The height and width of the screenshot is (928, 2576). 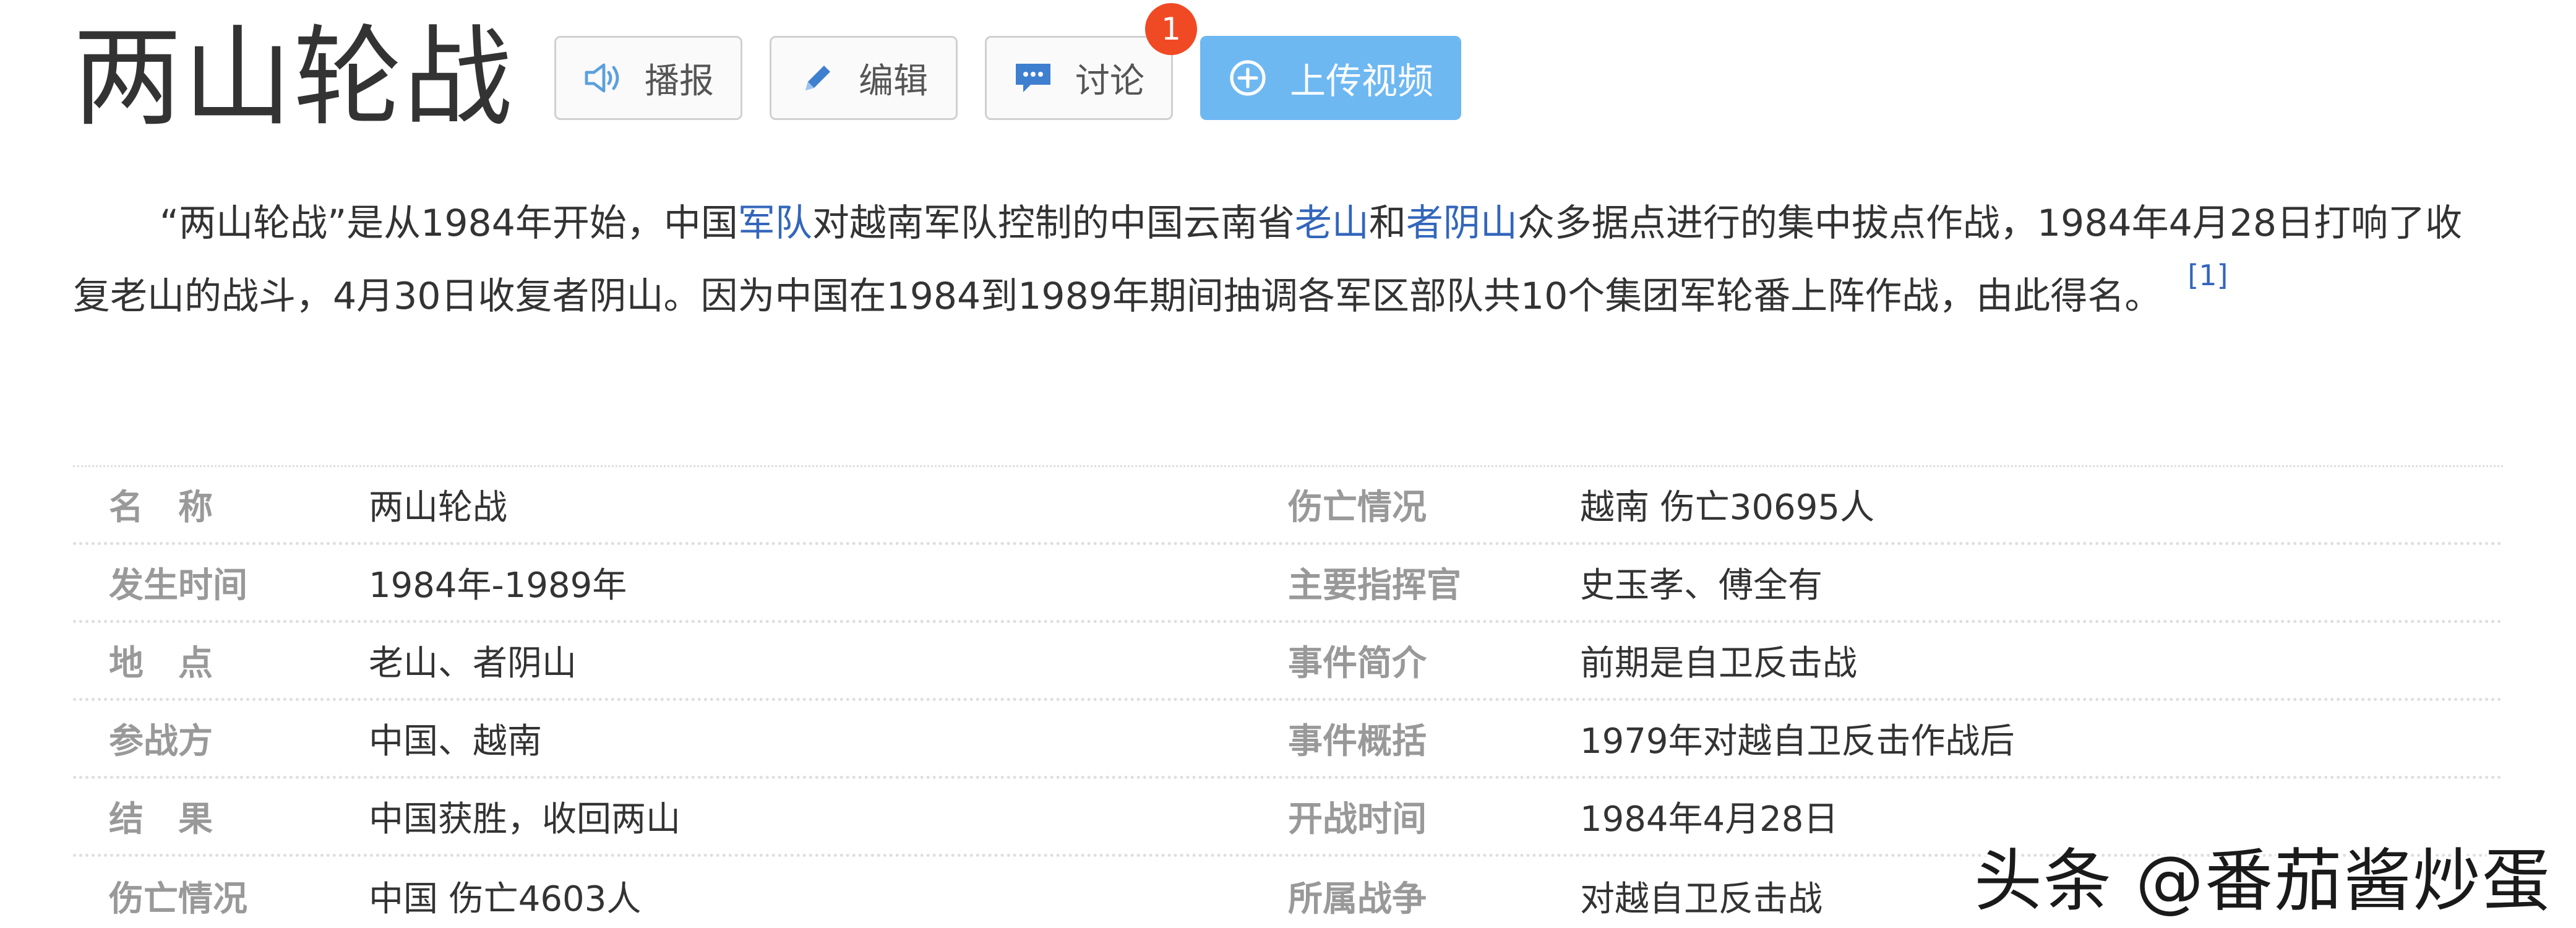 What do you see at coordinates (1462, 223) in the screenshot?
I see `link-zheyinshan: 者阴山` at bounding box center [1462, 223].